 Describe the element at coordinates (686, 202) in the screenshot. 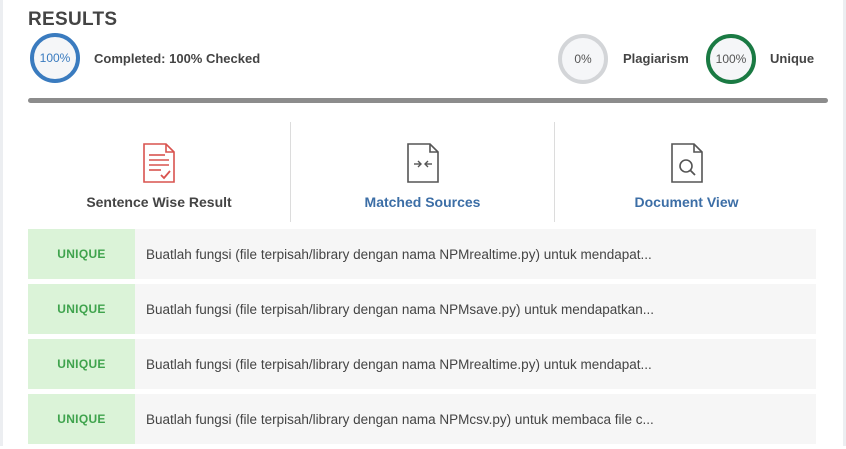

I see `tab-document-view-label: Document View` at that location.